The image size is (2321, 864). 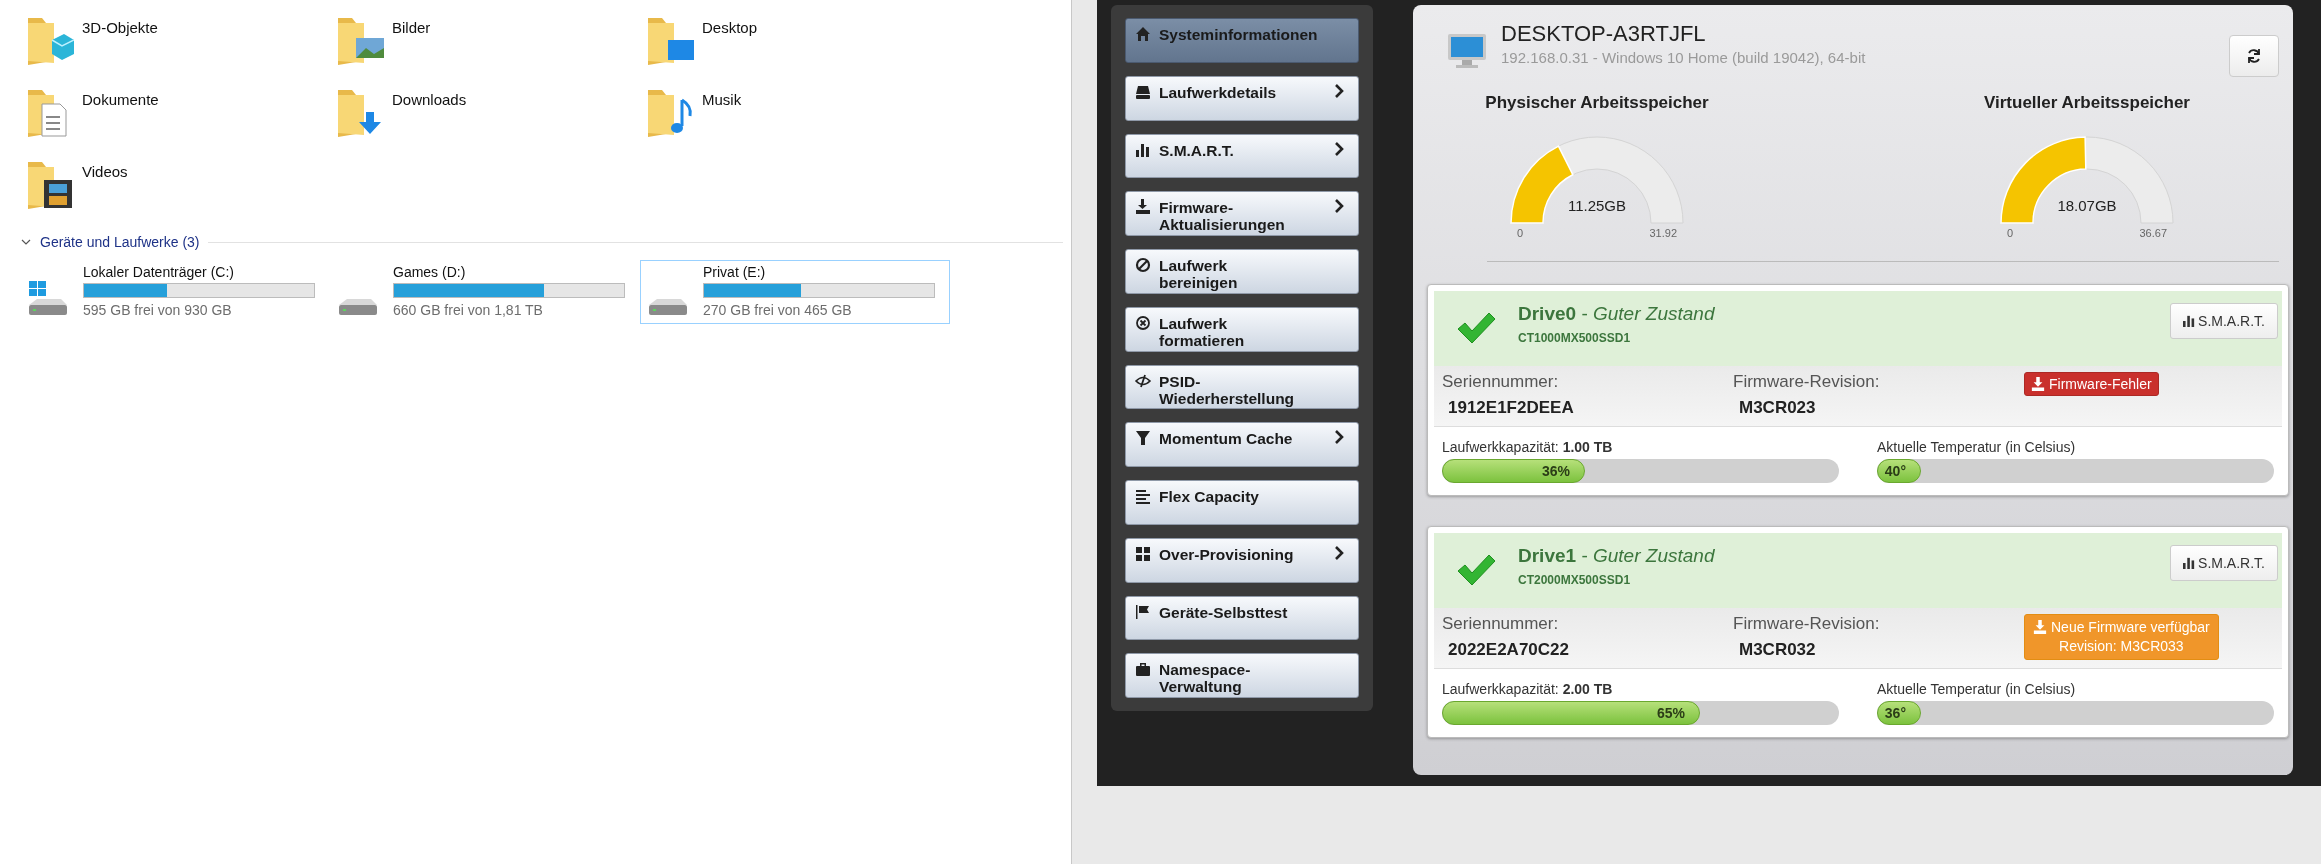 What do you see at coordinates (1575, 580) in the screenshot?
I see `drive-model: CT2000MX500SSD1` at bounding box center [1575, 580].